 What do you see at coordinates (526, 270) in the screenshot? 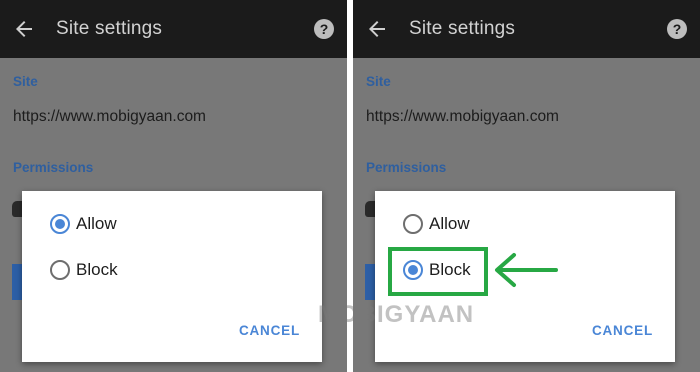
I see `arrow-left-icon` at bounding box center [526, 270].